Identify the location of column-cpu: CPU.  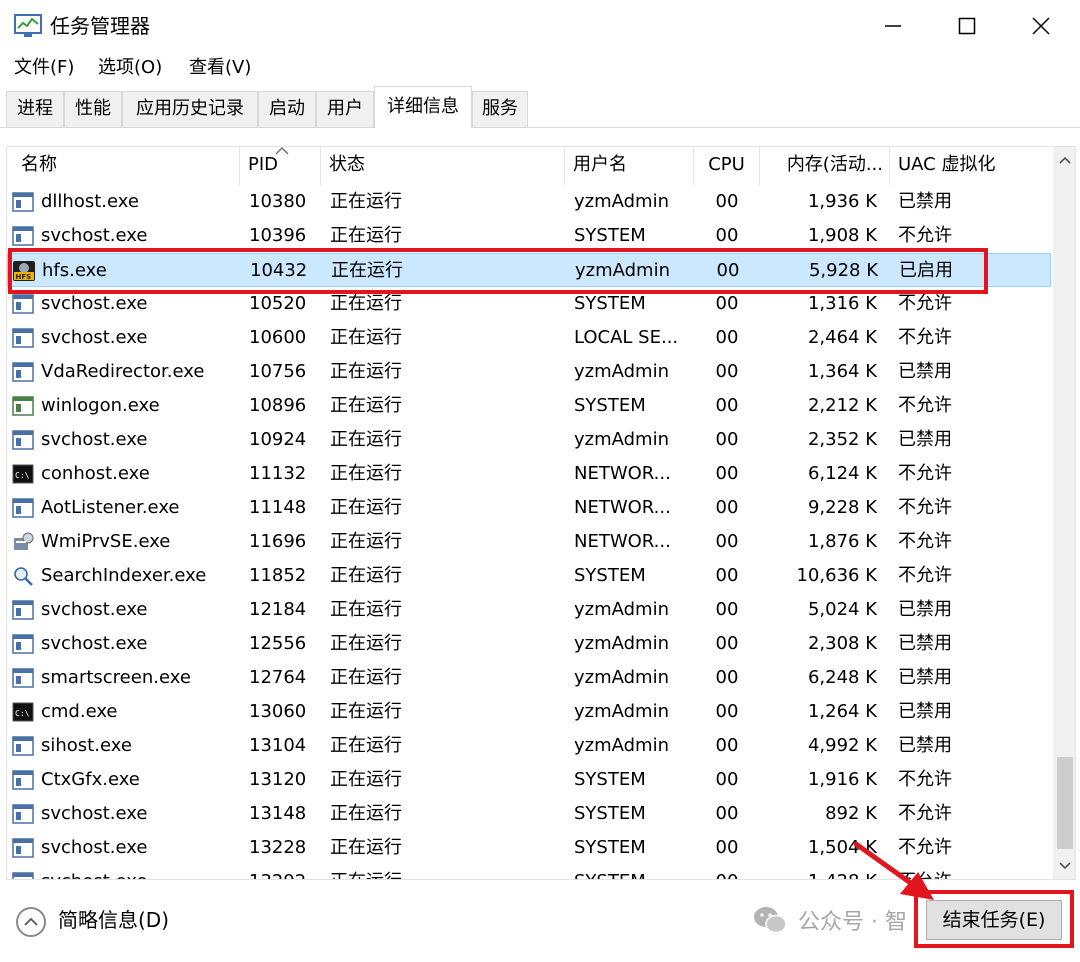
(727, 166).